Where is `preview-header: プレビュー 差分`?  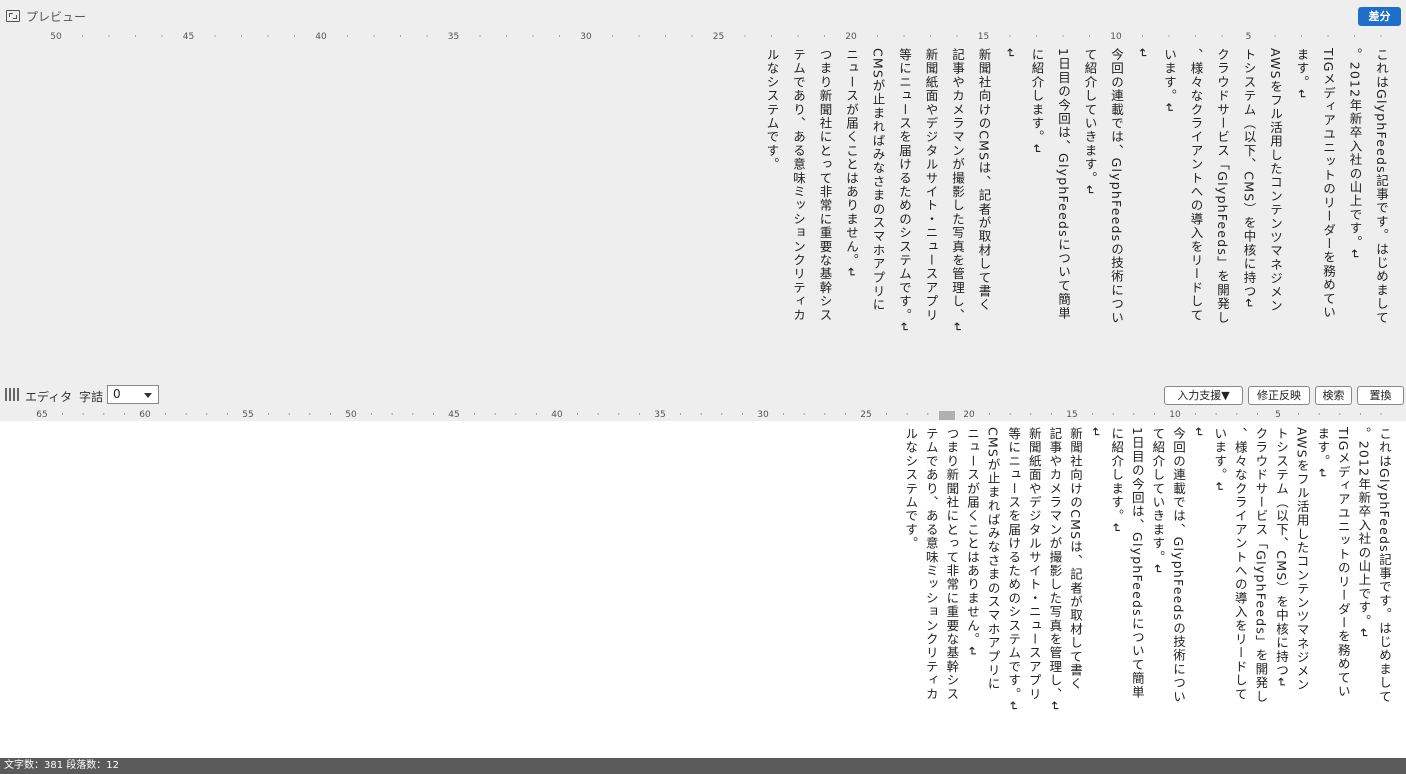 preview-header: プレビュー 差分 is located at coordinates (703, 16).